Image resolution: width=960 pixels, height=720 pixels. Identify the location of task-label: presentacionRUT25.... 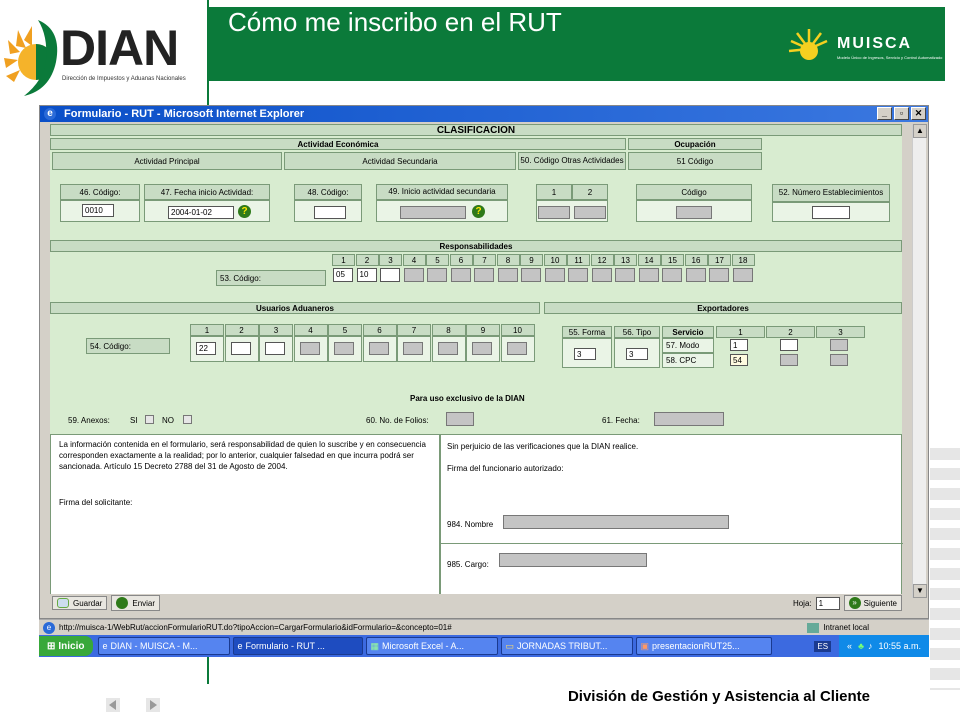
(696, 646).